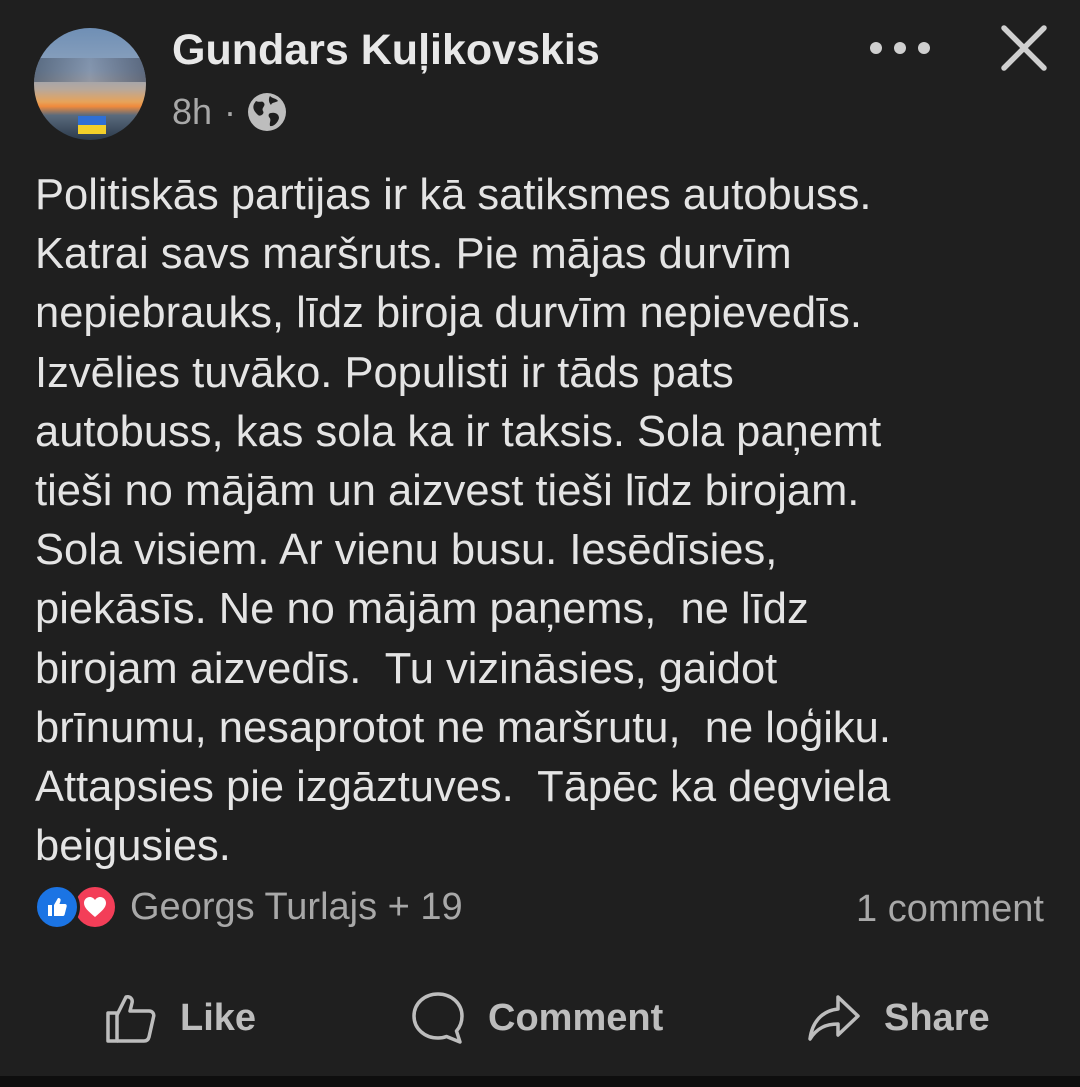 The width and height of the screenshot is (1080, 1087). What do you see at coordinates (406, 550) in the screenshot?
I see `post-body-line: Sola visiem. Ar vienu busu. Iesēdīsies,` at bounding box center [406, 550].